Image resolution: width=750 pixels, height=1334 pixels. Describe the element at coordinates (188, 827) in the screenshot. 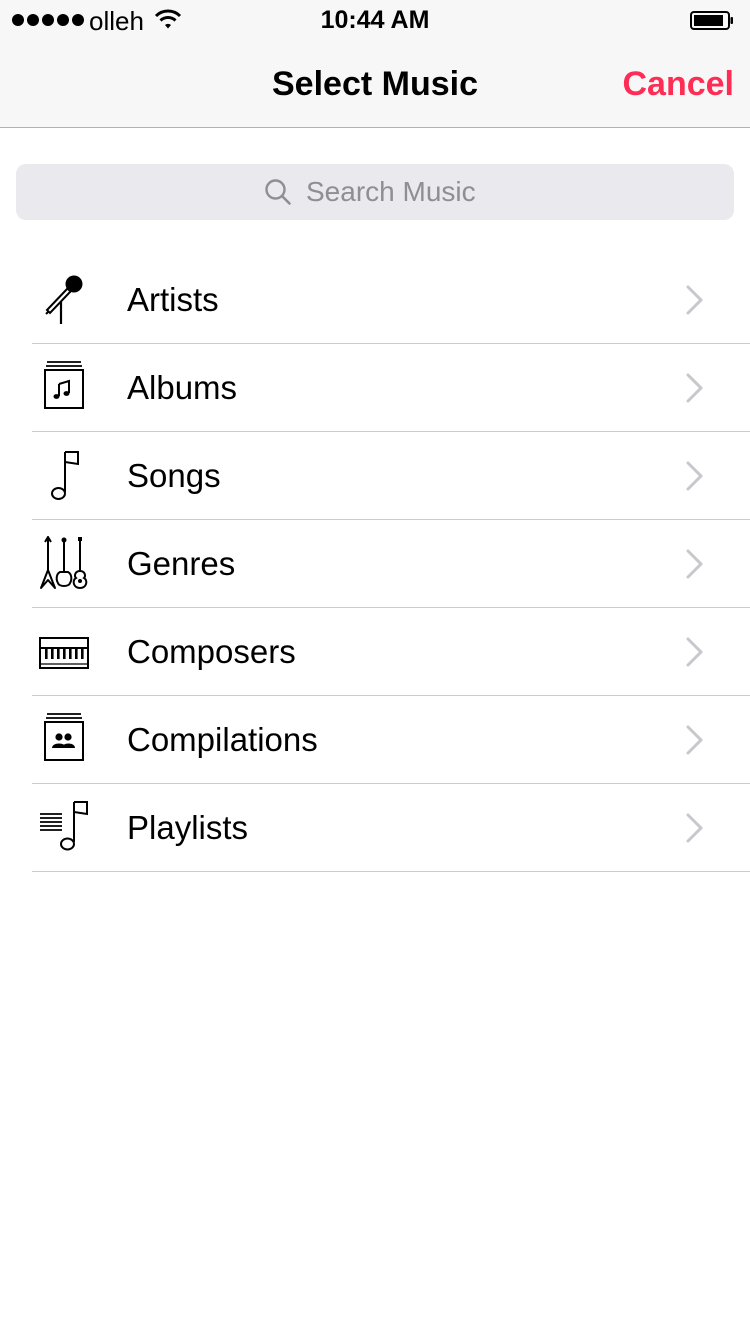

I see `list-item-label: Playlists` at that location.